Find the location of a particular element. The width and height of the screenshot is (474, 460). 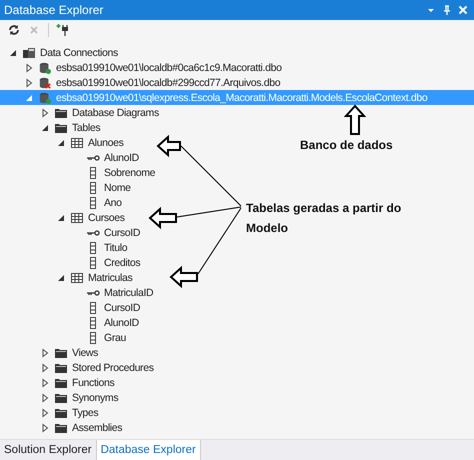

tree-item: Types is located at coordinates (51, 412).